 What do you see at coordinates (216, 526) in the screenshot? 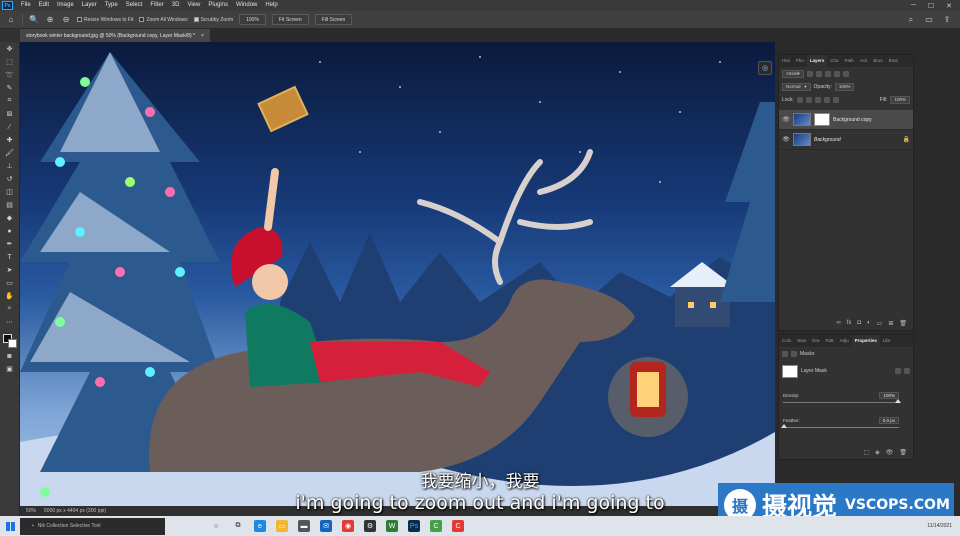
I see `cortana-icon: ○` at bounding box center [216, 526].